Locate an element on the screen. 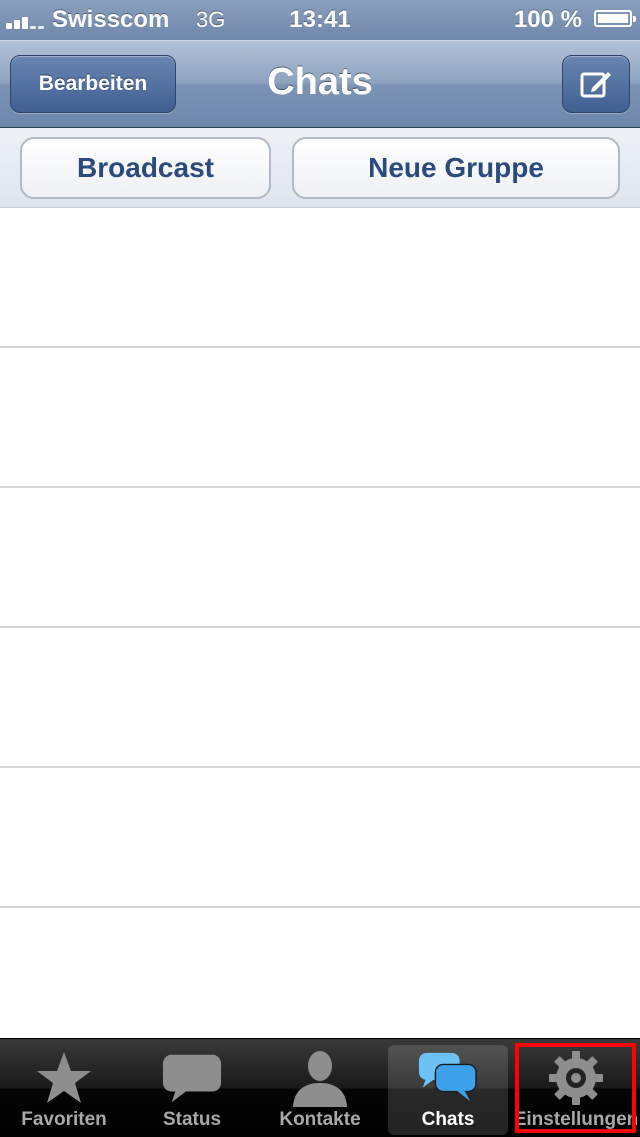 This screenshot has width=640, height=1137. settings-highlight-box is located at coordinates (575, 1088).